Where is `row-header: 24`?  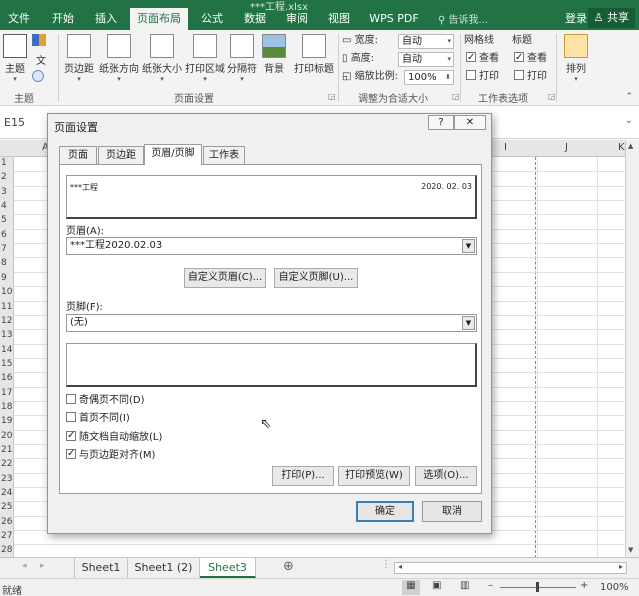 row-header: 24 is located at coordinates (7, 493).